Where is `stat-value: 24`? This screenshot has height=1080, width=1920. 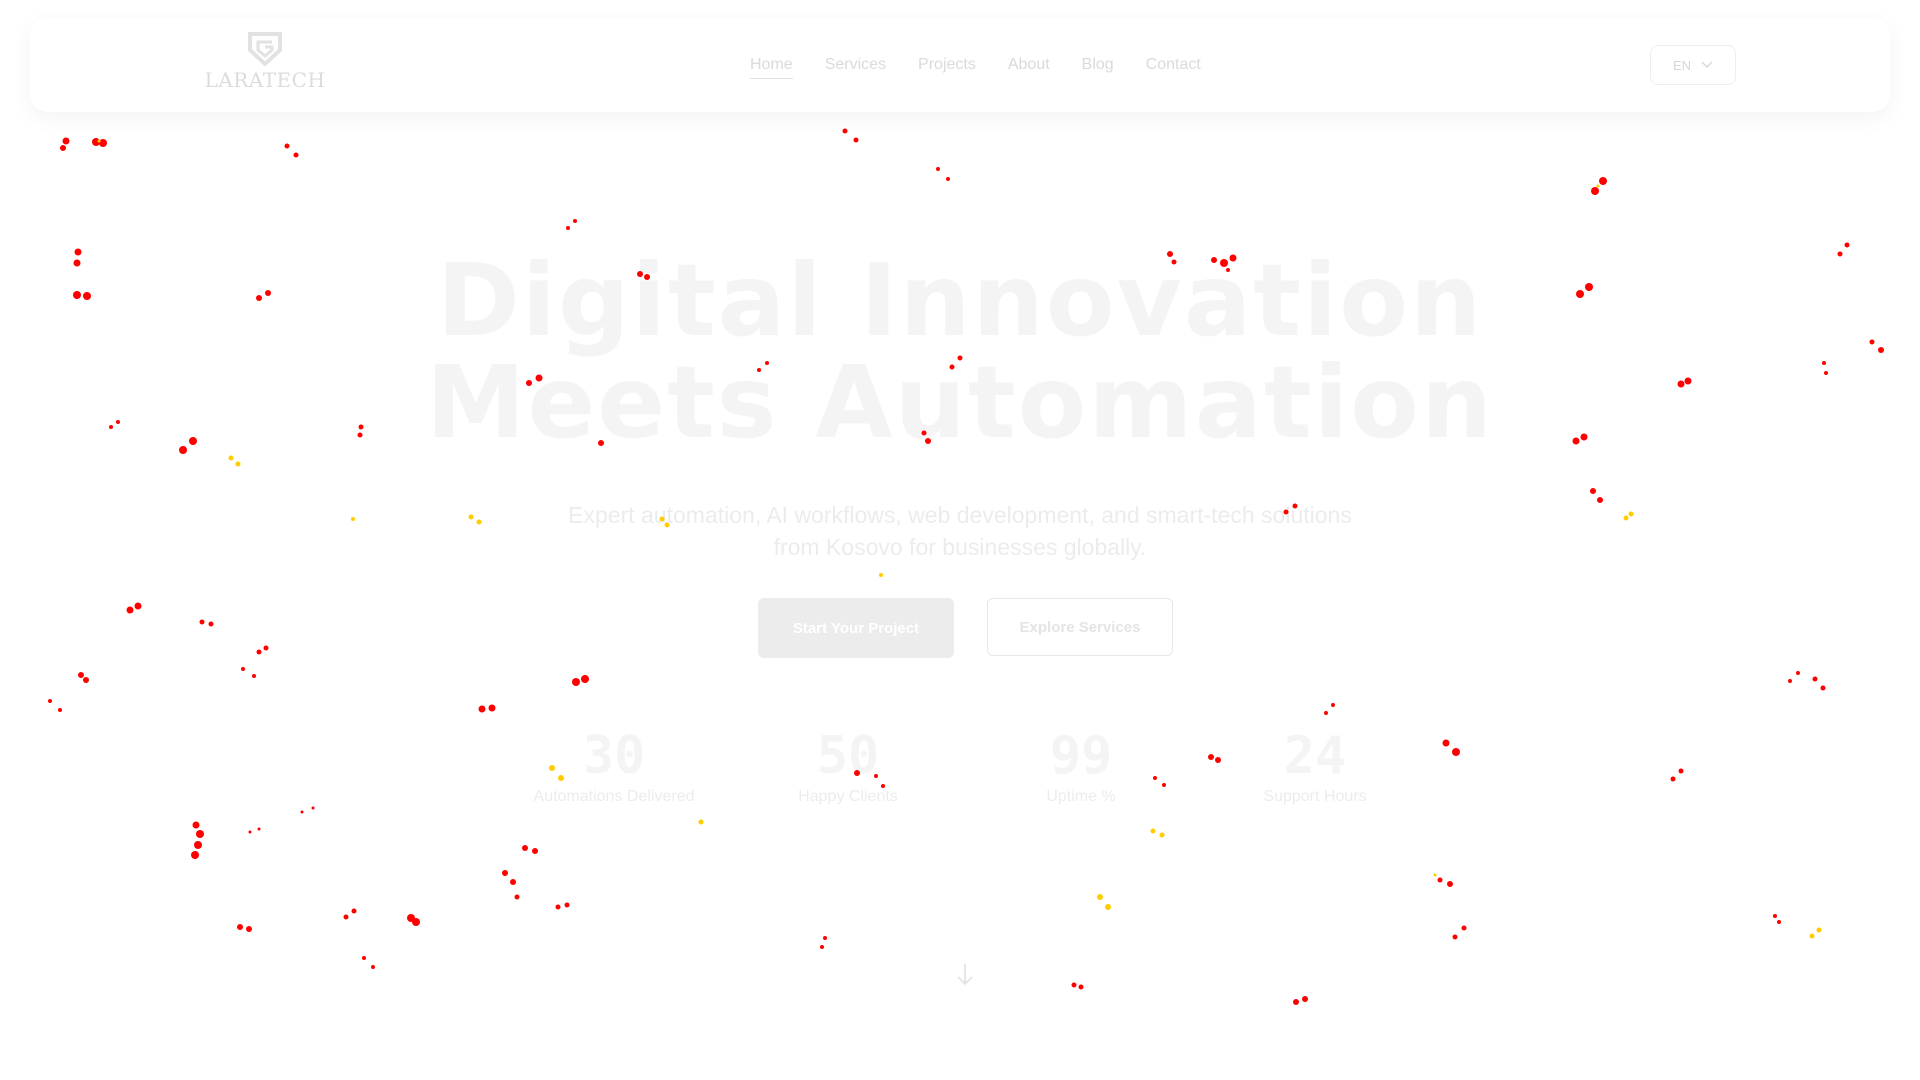 stat-value: 24 is located at coordinates (1315, 756).